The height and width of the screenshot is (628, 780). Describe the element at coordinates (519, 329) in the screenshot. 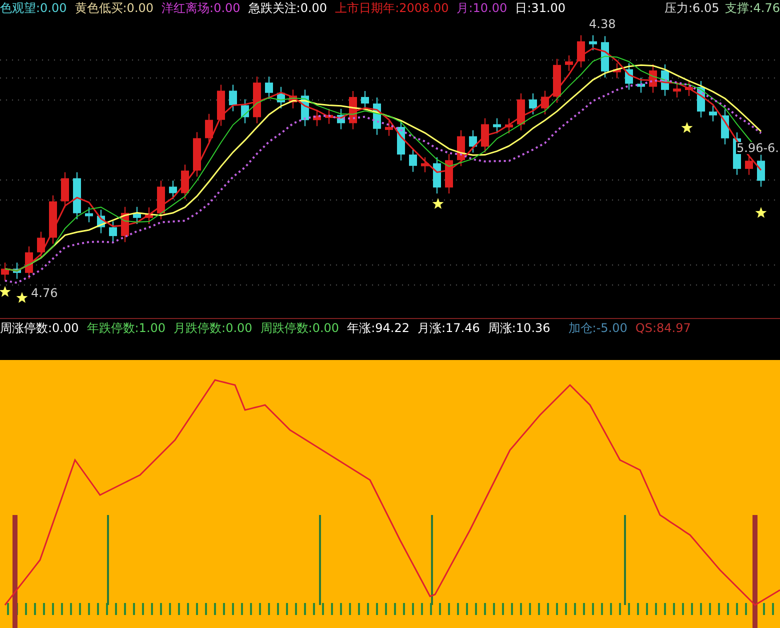

I see `indicator-value: 周涨:10.36` at that location.